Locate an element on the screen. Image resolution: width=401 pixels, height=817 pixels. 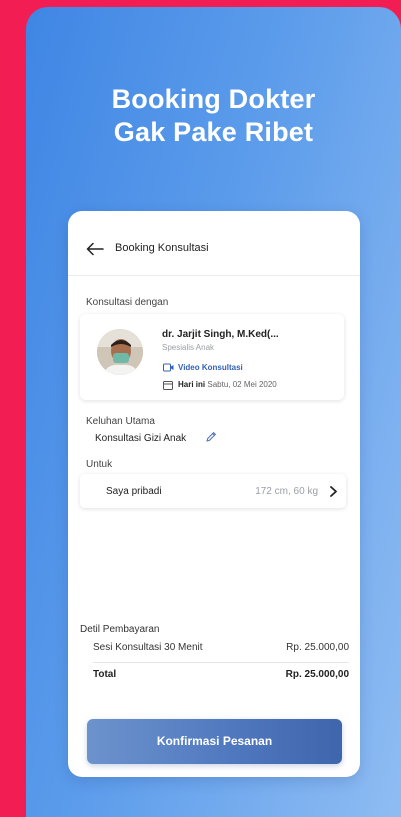
pencil-icon is located at coordinates (211, 437).